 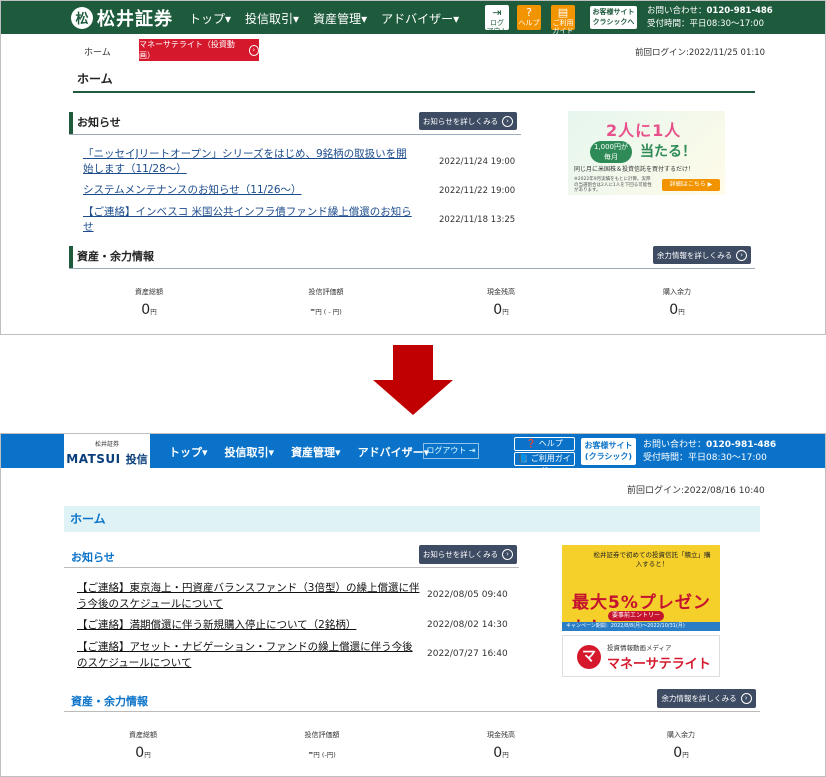 I want to click on news-item-date: 2022/08/02 14:30, so click(x=467, y=625).